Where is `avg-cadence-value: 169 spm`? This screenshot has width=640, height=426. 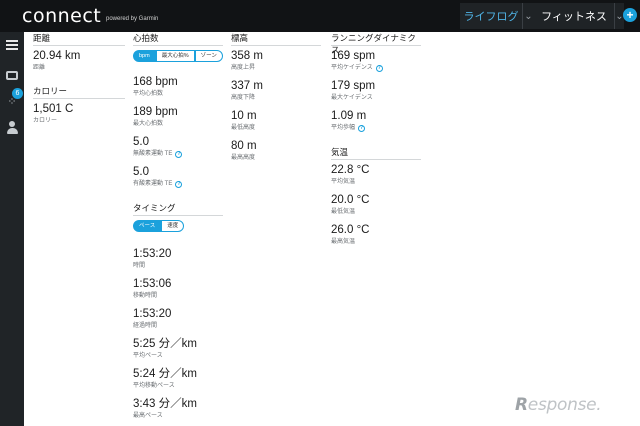 avg-cadence-value: 169 spm is located at coordinates (353, 56).